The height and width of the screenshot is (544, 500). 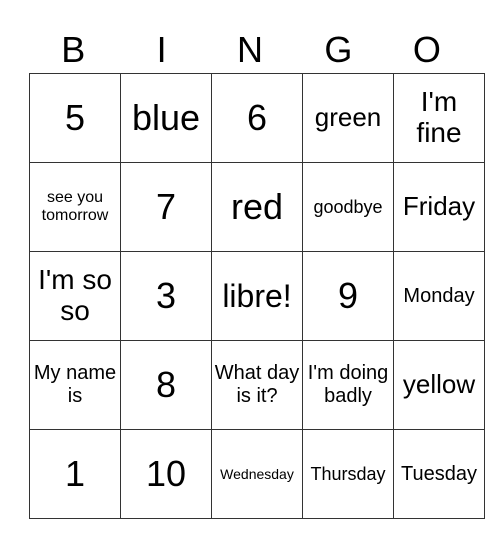 What do you see at coordinates (348, 296) in the screenshot?
I see `bingo-cell: 9` at bounding box center [348, 296].